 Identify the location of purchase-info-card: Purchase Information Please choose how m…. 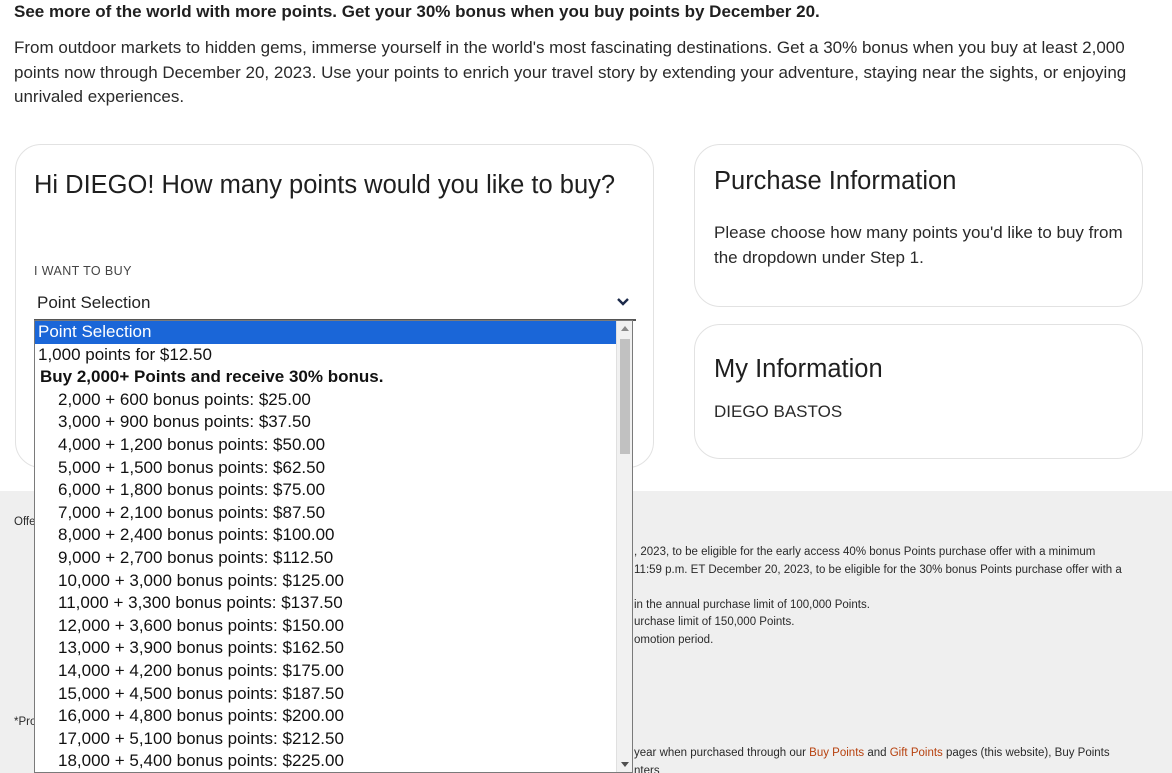
(918, 225).